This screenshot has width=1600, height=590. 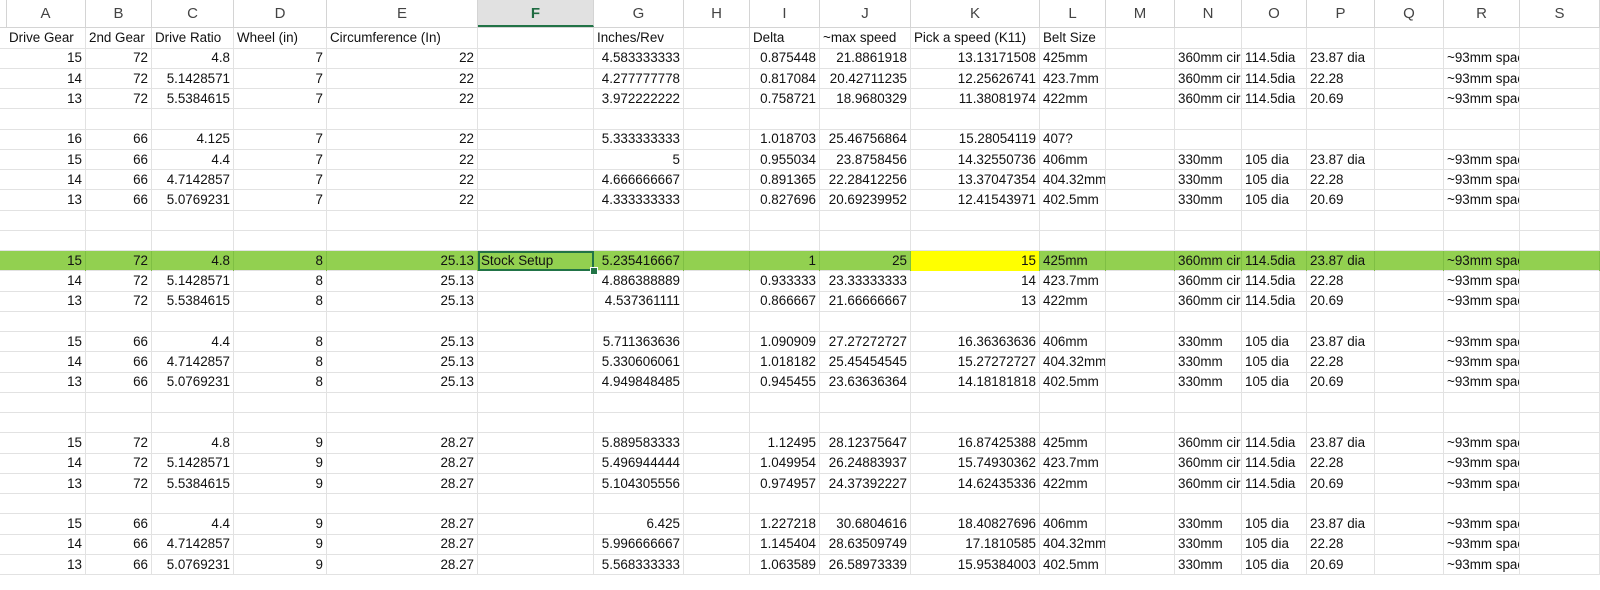 I want to click on cell-o20, so click(x=1274, y=423).